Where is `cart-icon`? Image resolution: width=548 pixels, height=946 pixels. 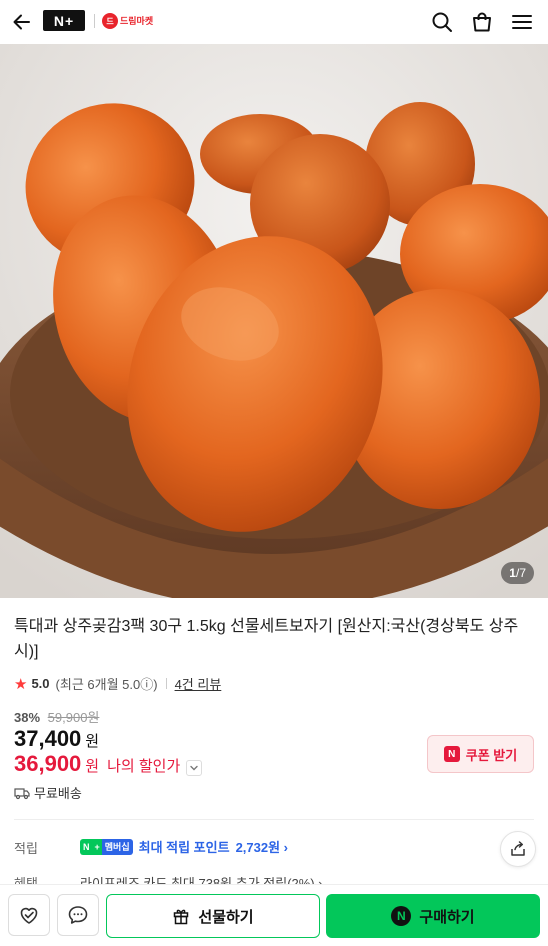 cart-icon is located at coordinates (482, 22).